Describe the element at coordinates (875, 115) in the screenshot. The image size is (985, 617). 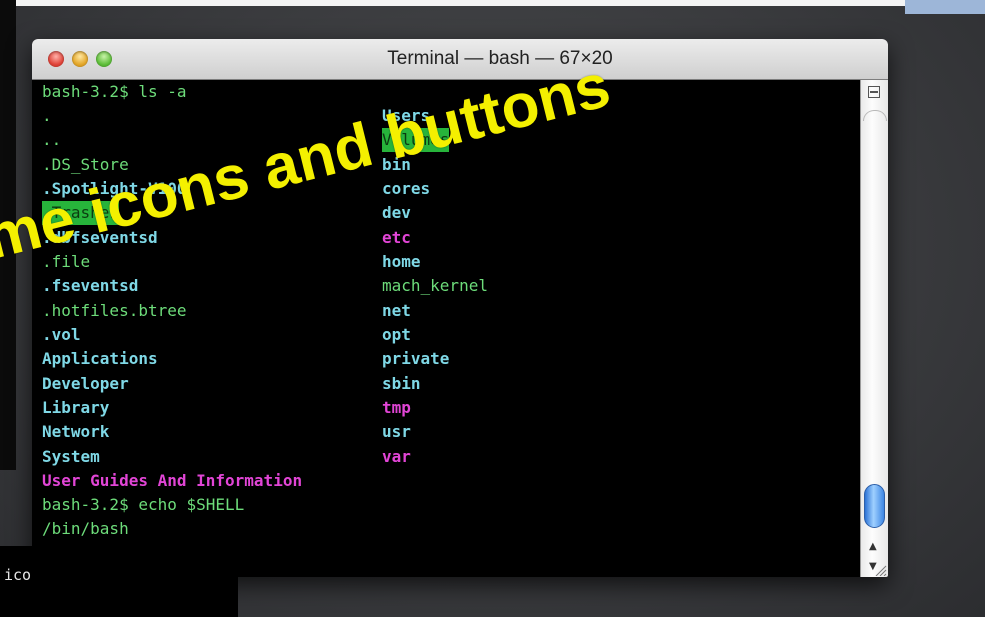
I see `scroll-track-cap` at that location.